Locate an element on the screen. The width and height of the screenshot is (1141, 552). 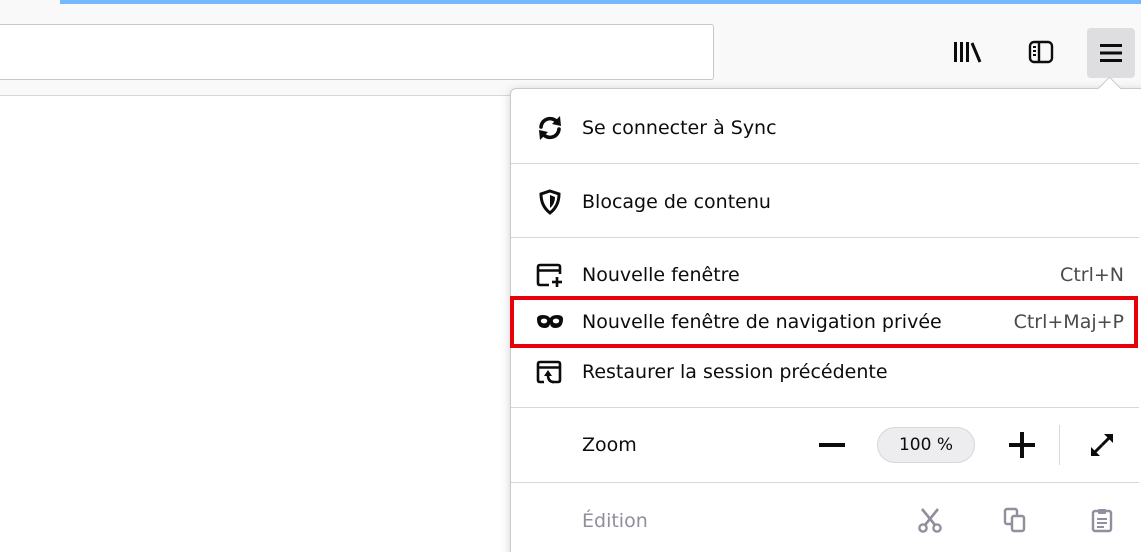
cut-icon is located at coordinates (930, 520).